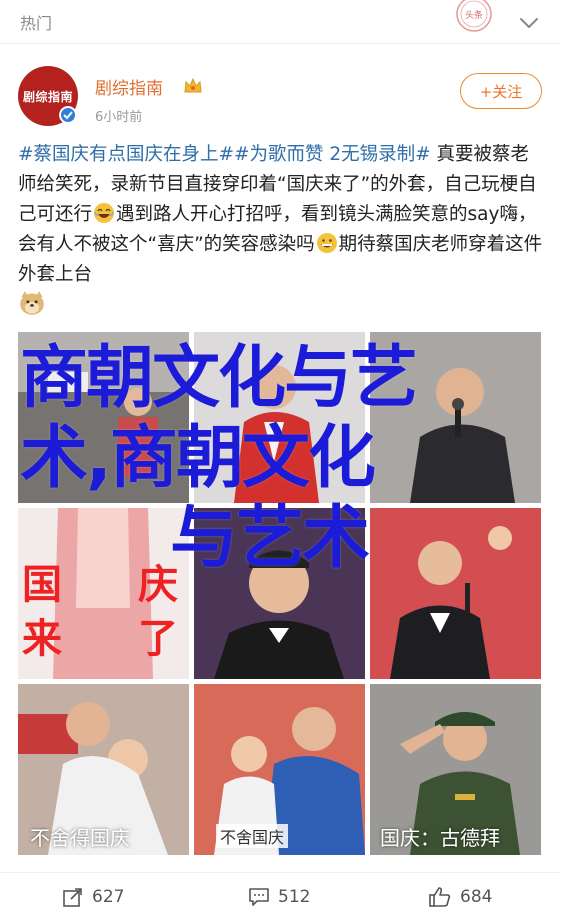 Image resolution: width=561 pixels, height=919 pixels. Describe the element at coordinates (455, 769) in the screenshot. I see `post-image: 国庆：古德拜` at that location.